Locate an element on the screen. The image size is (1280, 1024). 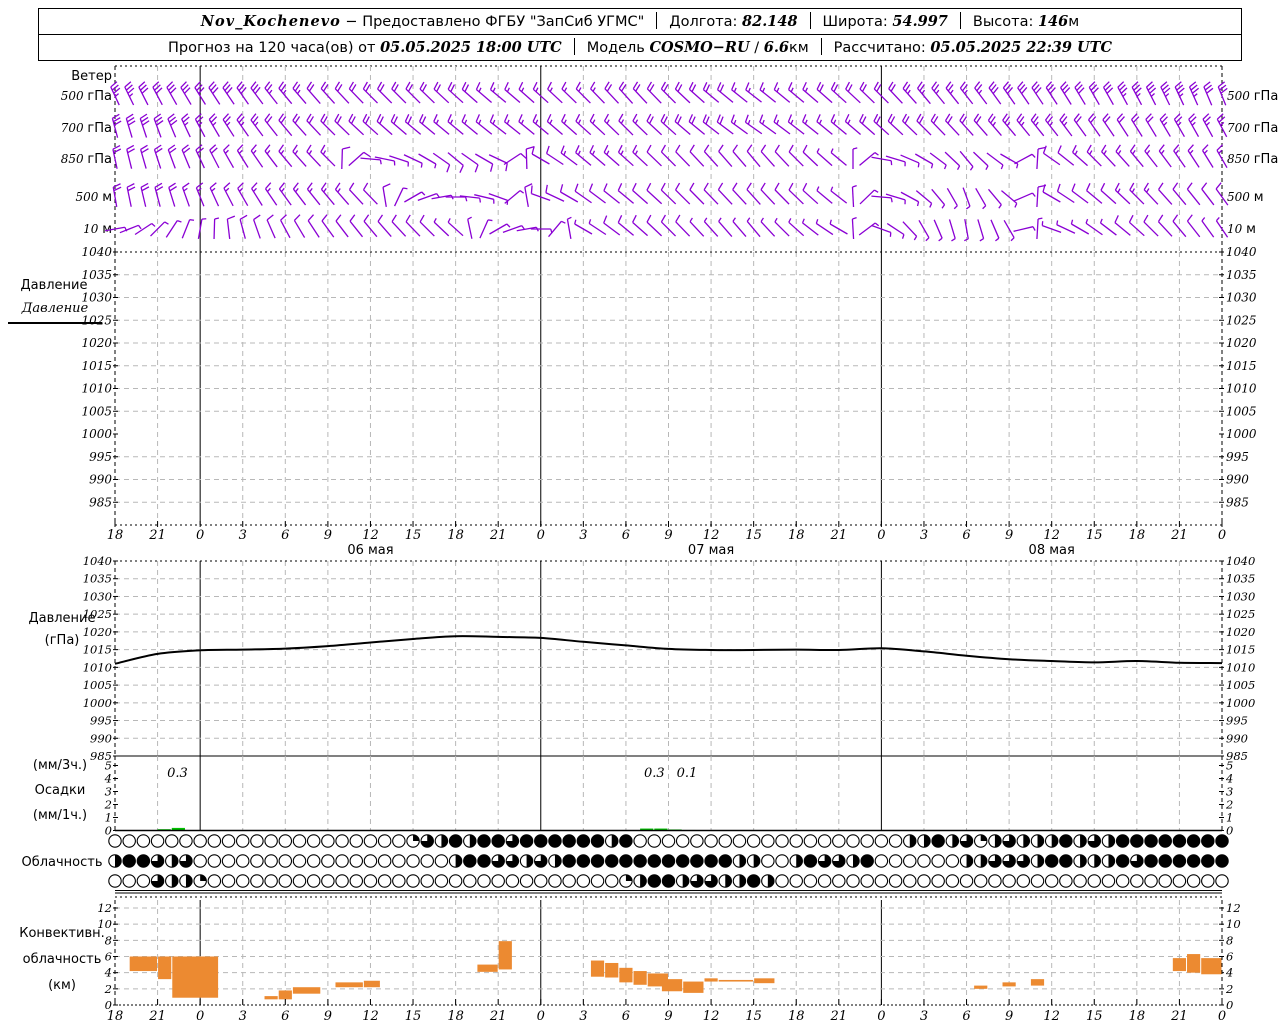
wind-level-label: 500 м is located at coordinates (93, 197).